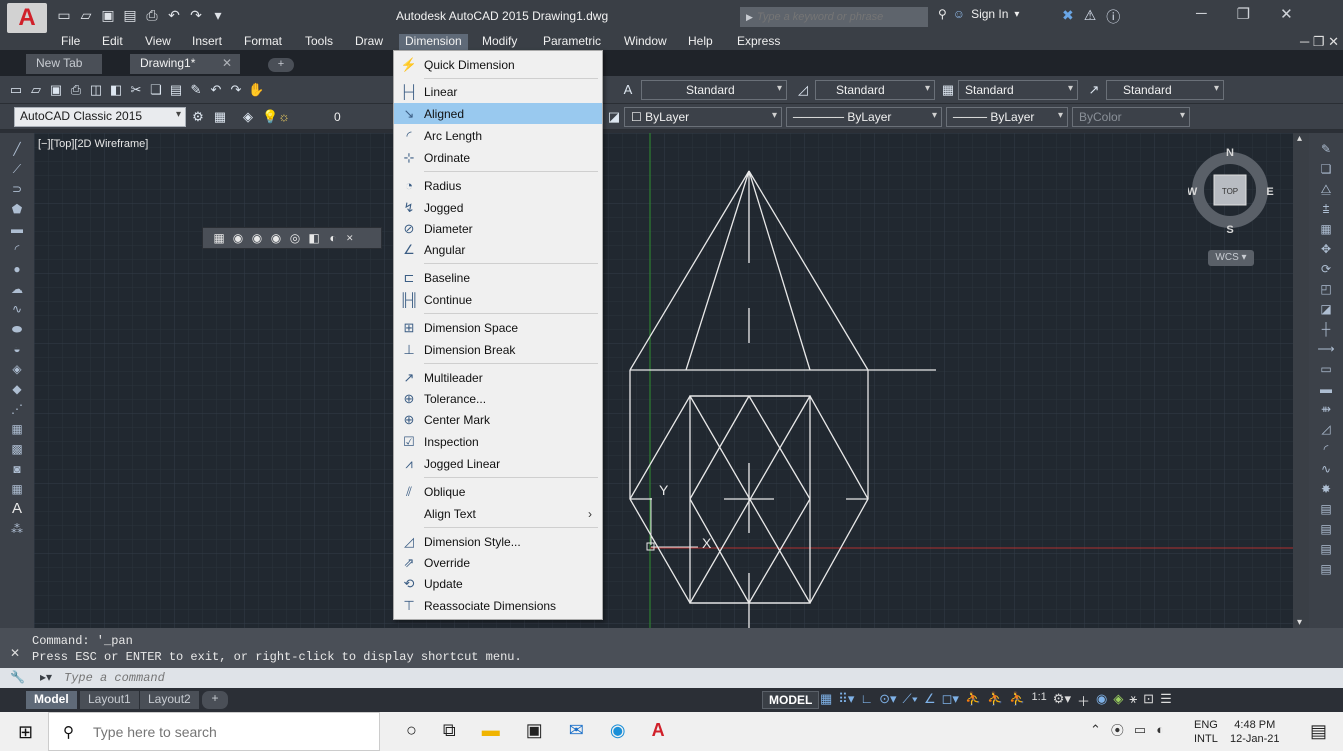 The height and width of the screenshot is (751, 1343). Describe the element at coordinates (1326, 149) in the screenshot. I see `erase-icon: ✎` at that location.